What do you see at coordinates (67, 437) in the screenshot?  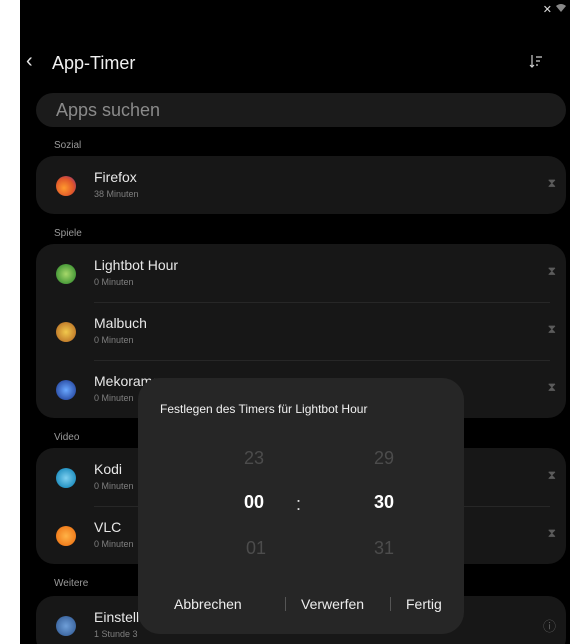 I see `section-label: Video` at bounding box center [67, 437].